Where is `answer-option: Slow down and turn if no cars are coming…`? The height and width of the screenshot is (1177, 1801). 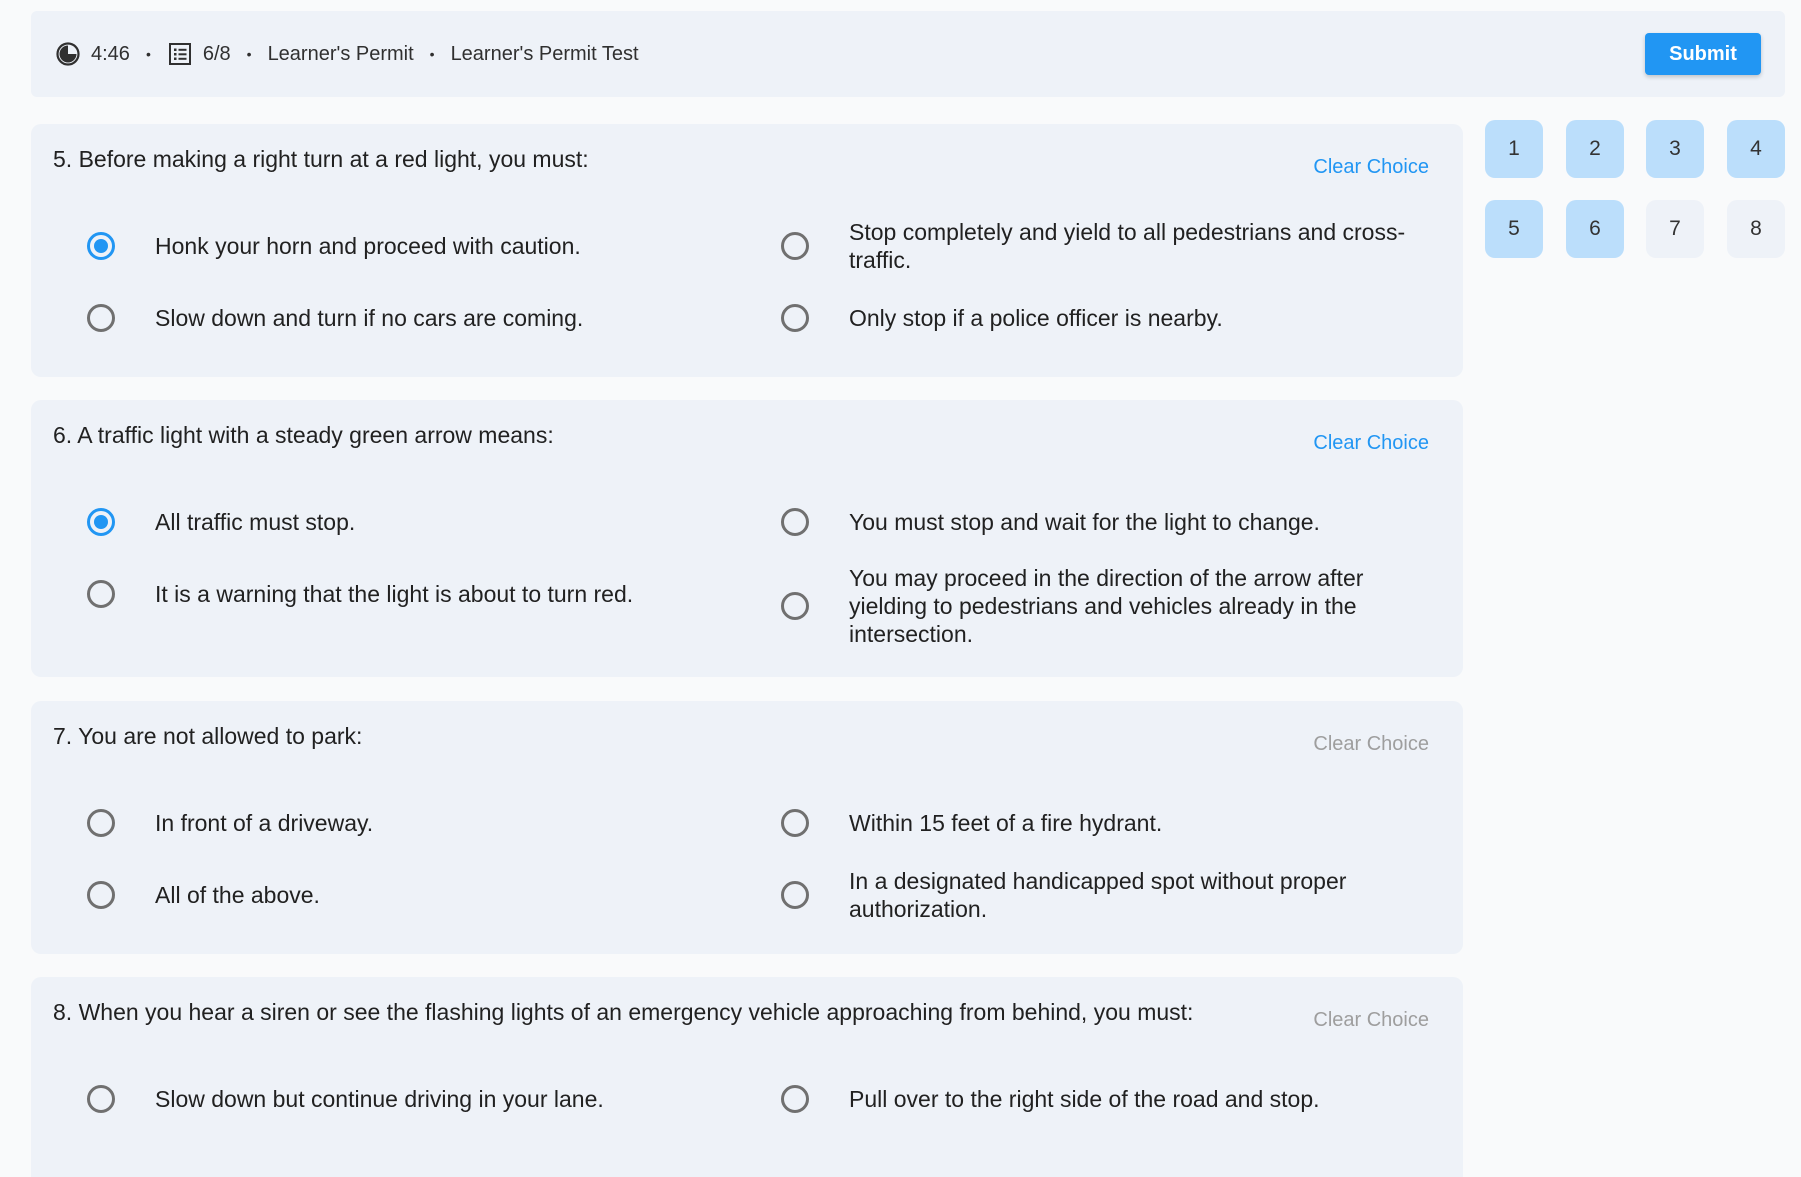
answer-option: Slow down and turn if no cars are coming… is located at coordinates (335, 318).